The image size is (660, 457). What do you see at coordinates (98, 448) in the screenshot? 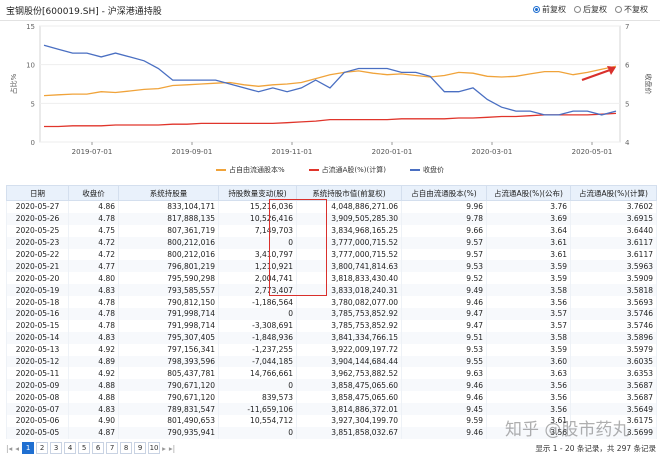
I see `page-button: 6` at bounding box center [98, 448].